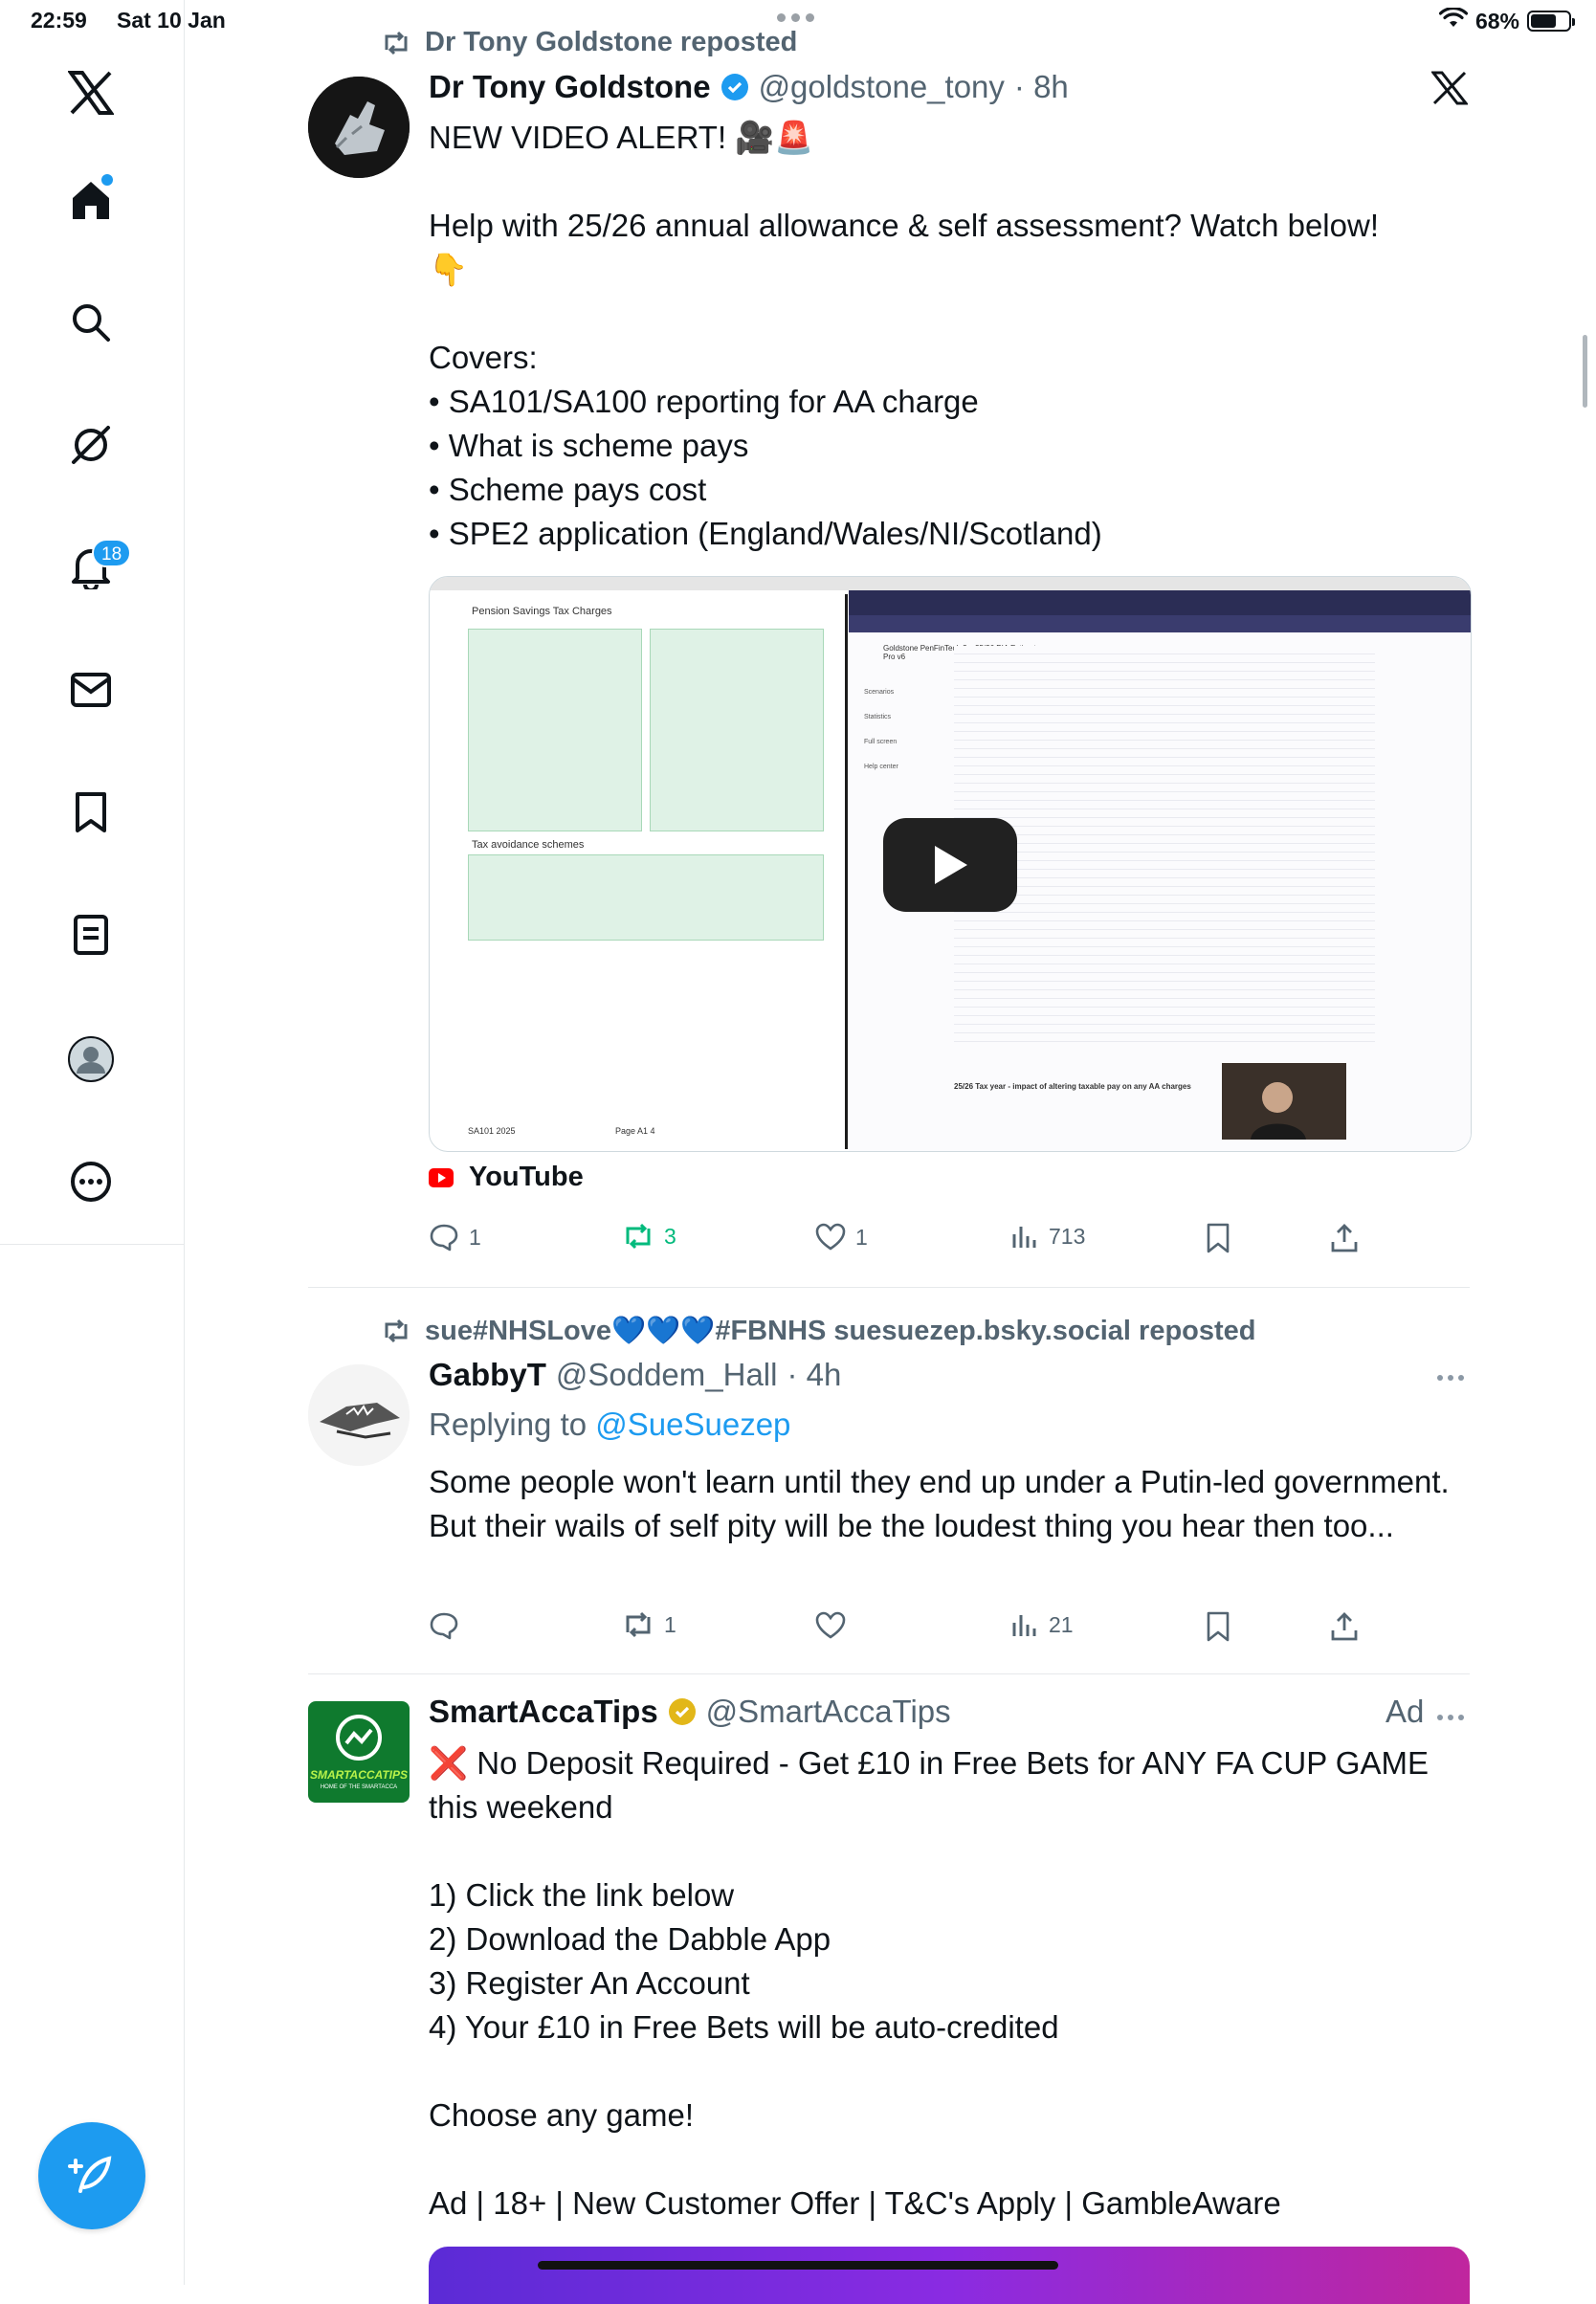  I want to click on bookmarks-icon, so click(91, 812).